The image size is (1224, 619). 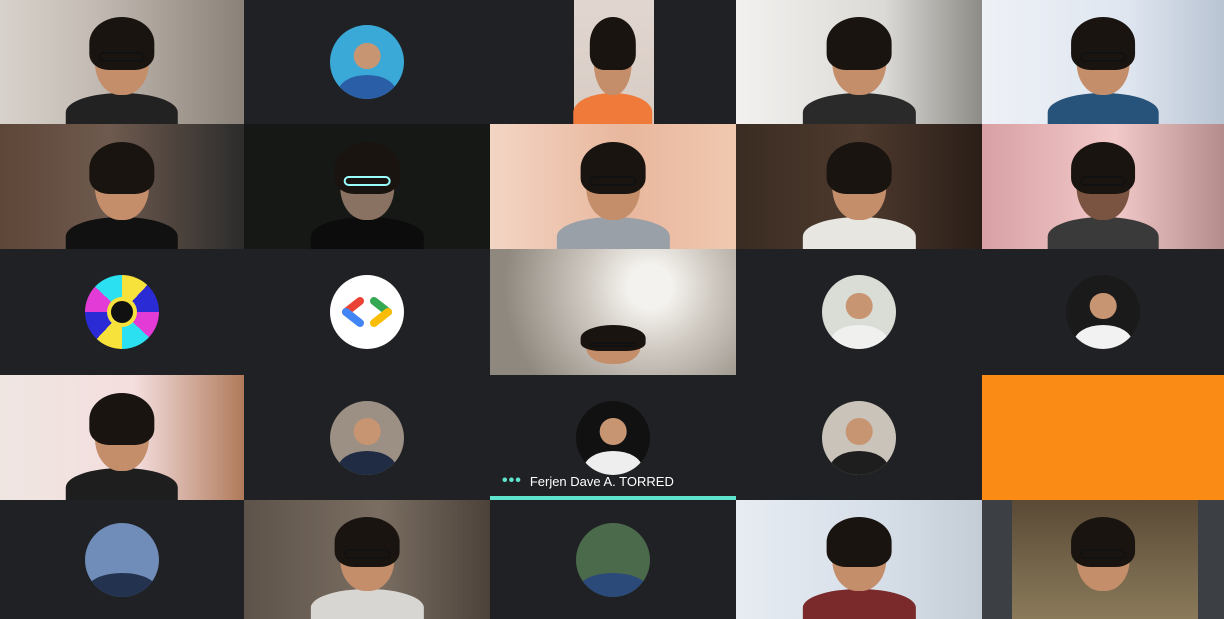 I want to click on participant-tile-r3c5, so click(x=1103, y=312).